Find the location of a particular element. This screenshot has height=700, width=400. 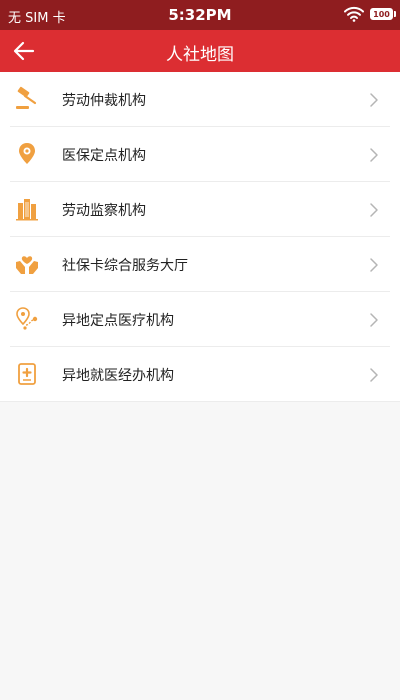

page-title: 人社地图 is located at coordinates (200, 55).